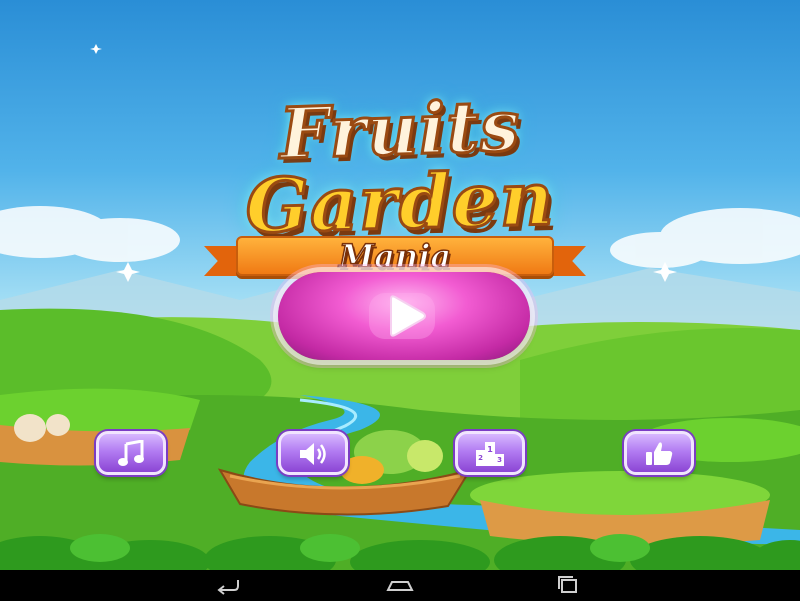 This screenshot has width=800, height=601. I want to click on music-note-icon, so click(131, 453).